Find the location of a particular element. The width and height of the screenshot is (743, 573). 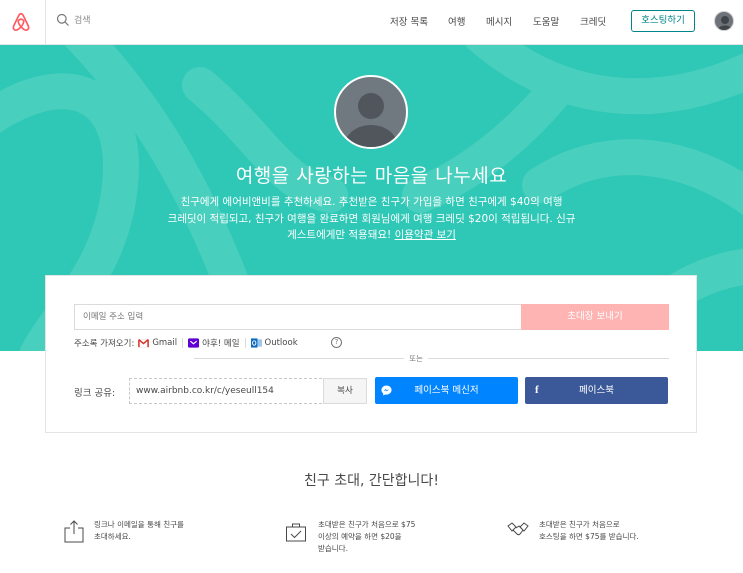

step-text-line: 초대받은 친구가 처음으로 is located at coordinates (579, 524).